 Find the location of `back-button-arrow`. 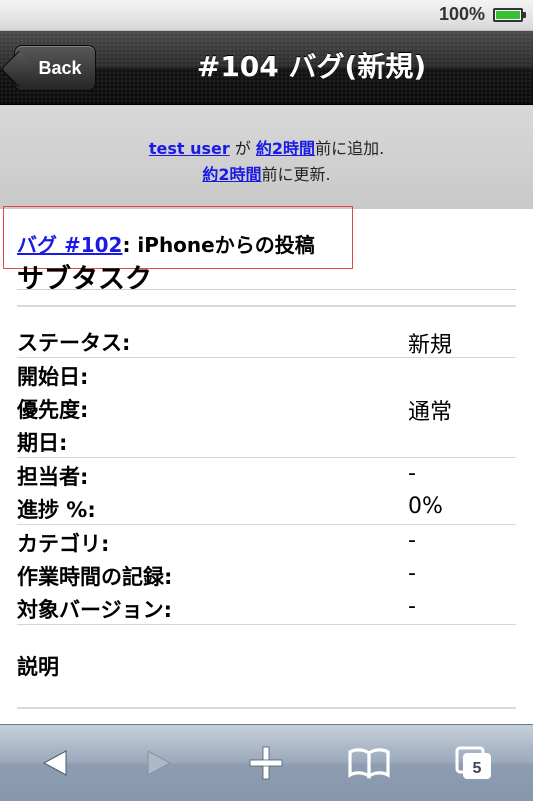

back-button-arrow is located at coordinates (19, 69).